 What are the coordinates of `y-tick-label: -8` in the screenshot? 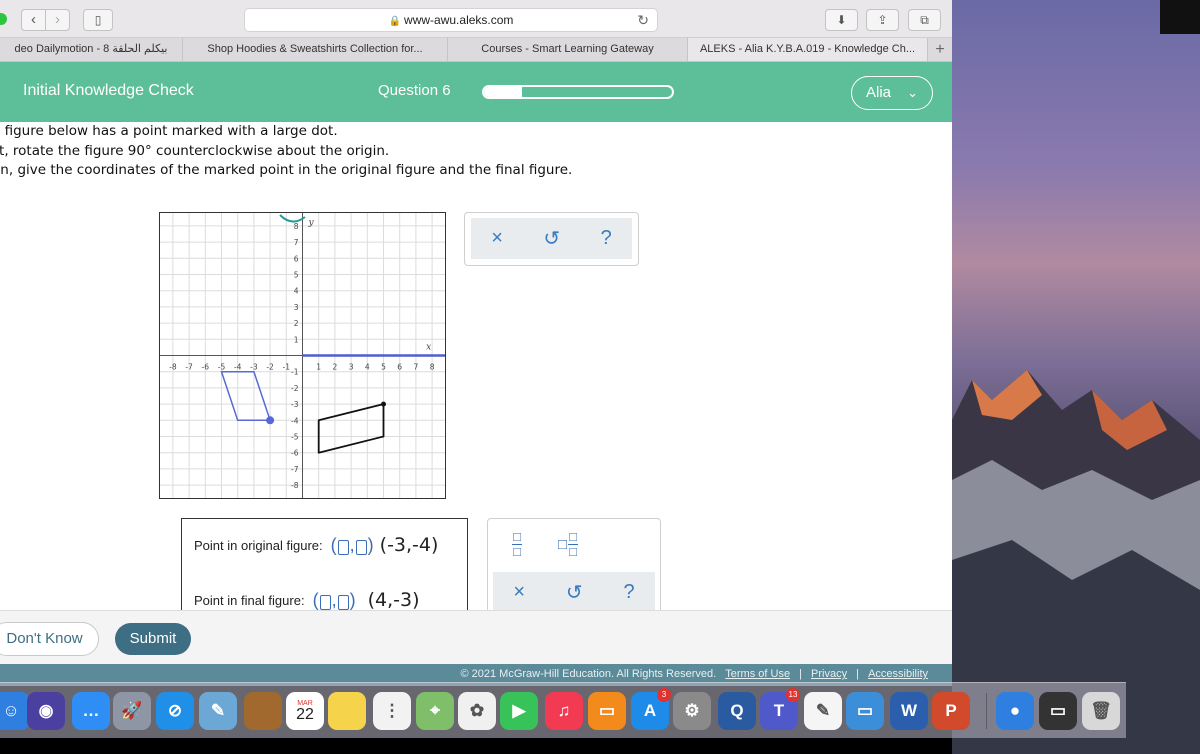 It's located at (295, 485).